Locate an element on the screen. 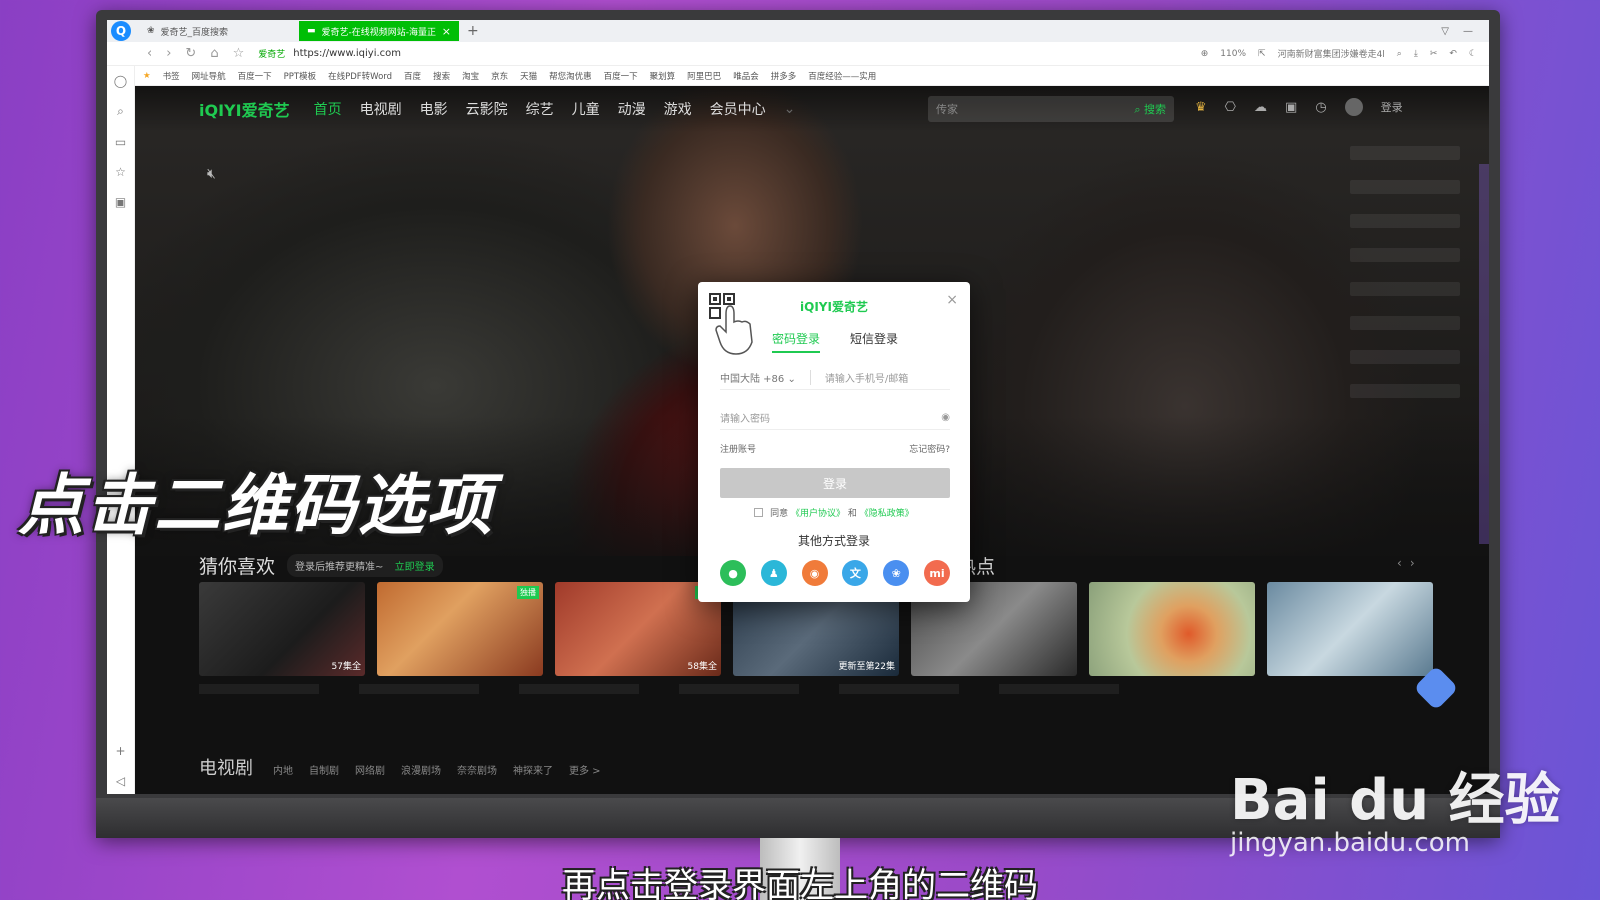 This screenshot has height=900, width=1600. undo-icon: ↶ is located at coordinates (1453, 54).